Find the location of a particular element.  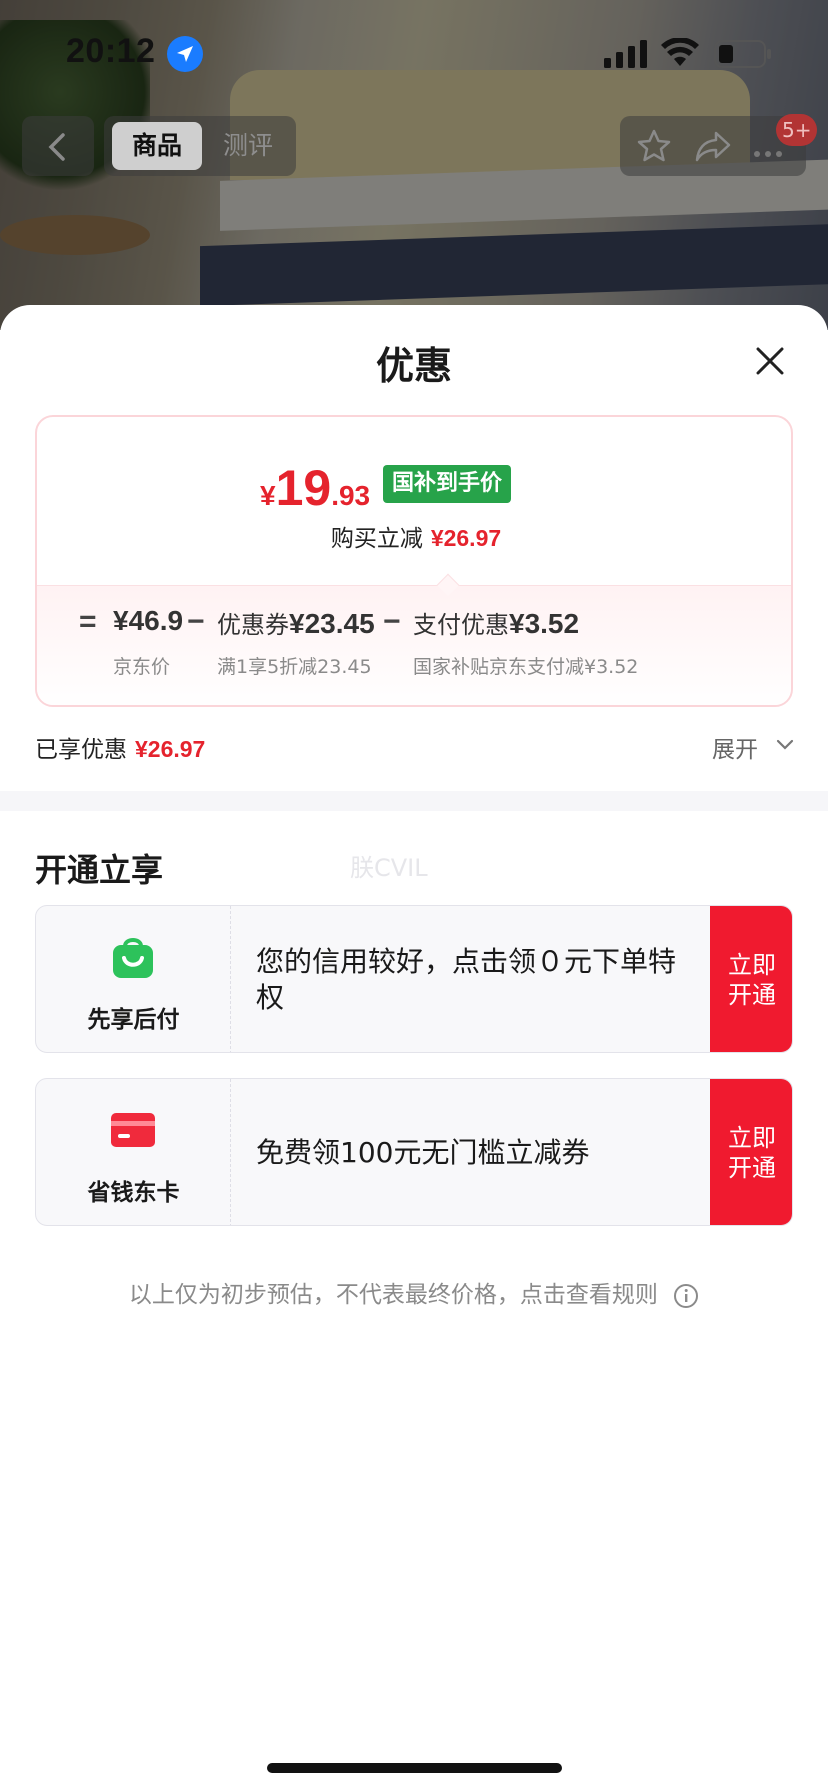

info-icon is located at coordinates (686, 1296).